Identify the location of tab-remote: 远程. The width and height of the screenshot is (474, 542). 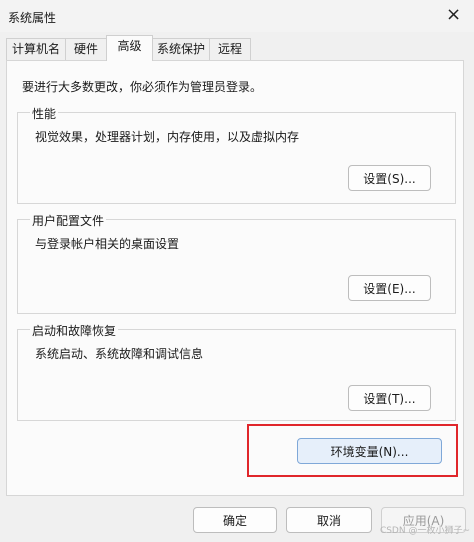
(230, 49).